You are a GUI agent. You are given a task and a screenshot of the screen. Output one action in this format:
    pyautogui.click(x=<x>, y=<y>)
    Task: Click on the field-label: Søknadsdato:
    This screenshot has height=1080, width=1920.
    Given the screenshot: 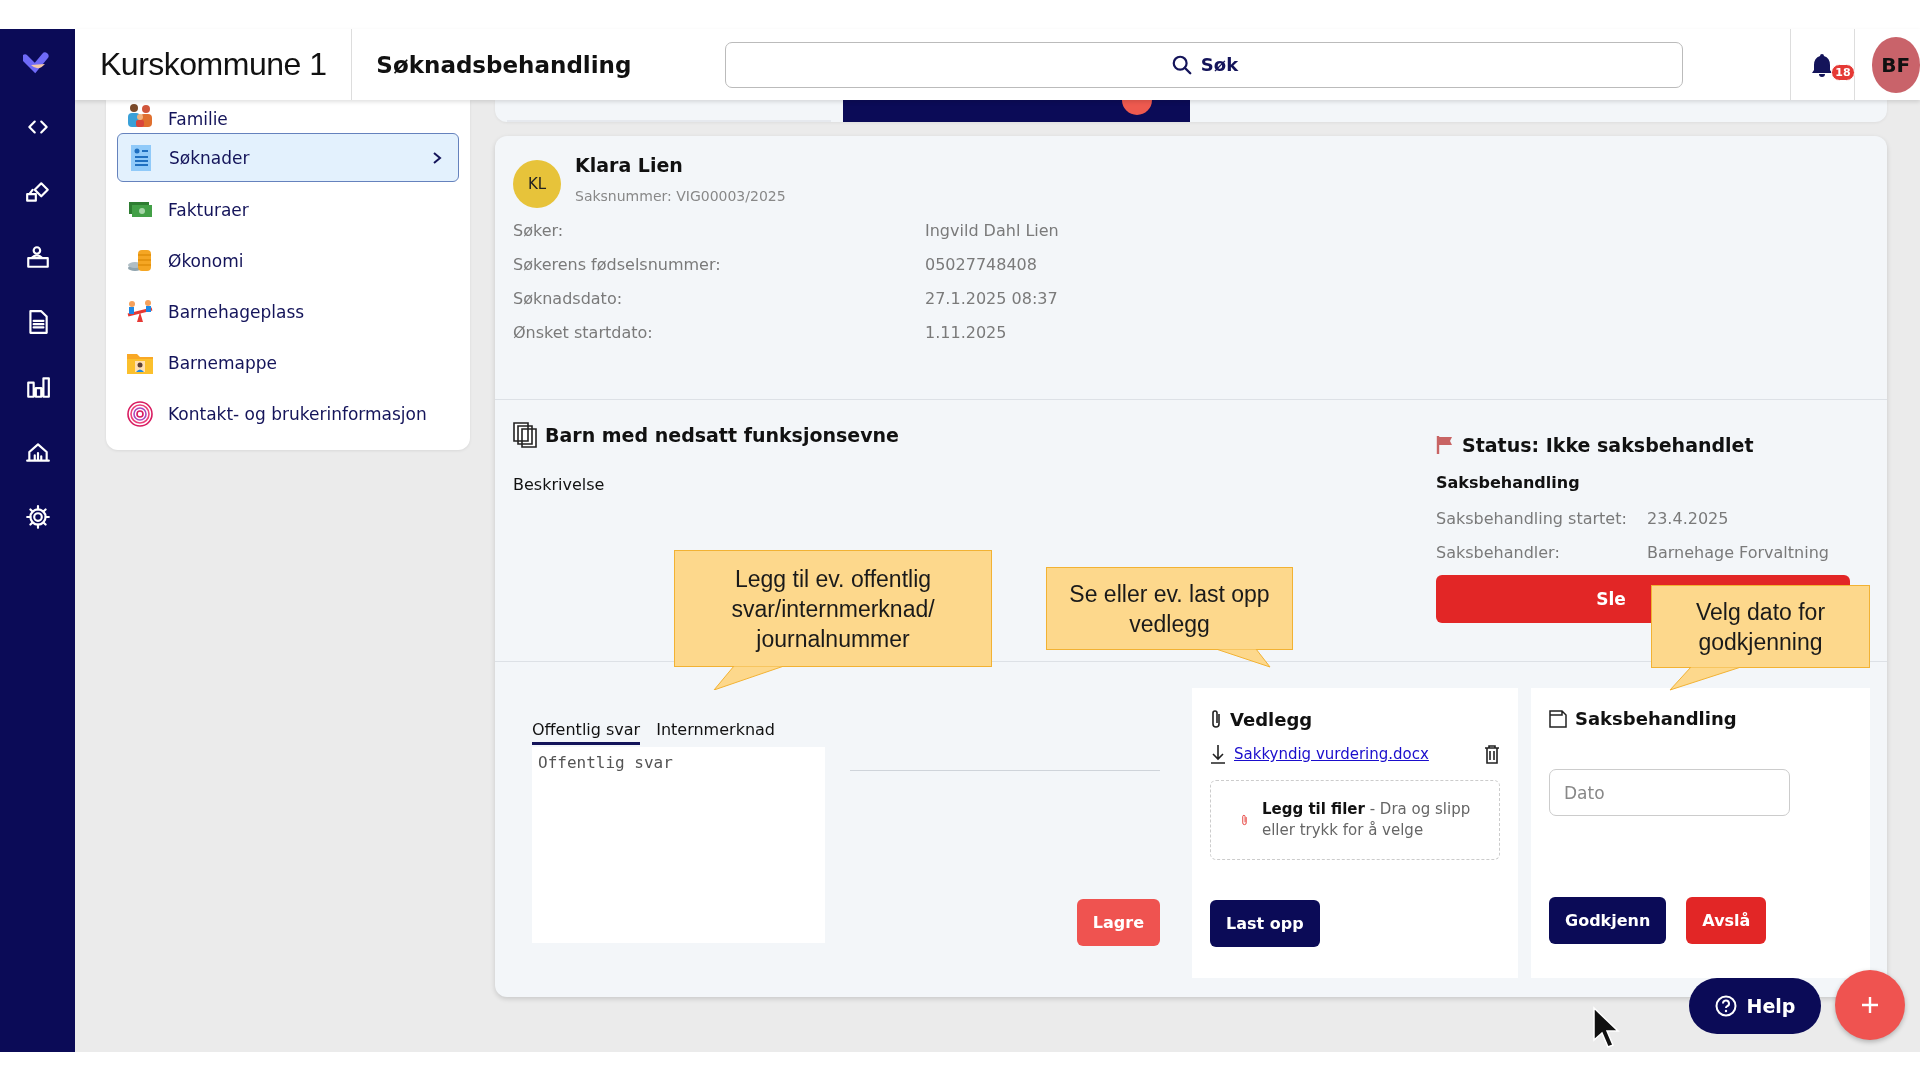 What is the action you would take?
    pyautogui.click(x=568, y=298)
    